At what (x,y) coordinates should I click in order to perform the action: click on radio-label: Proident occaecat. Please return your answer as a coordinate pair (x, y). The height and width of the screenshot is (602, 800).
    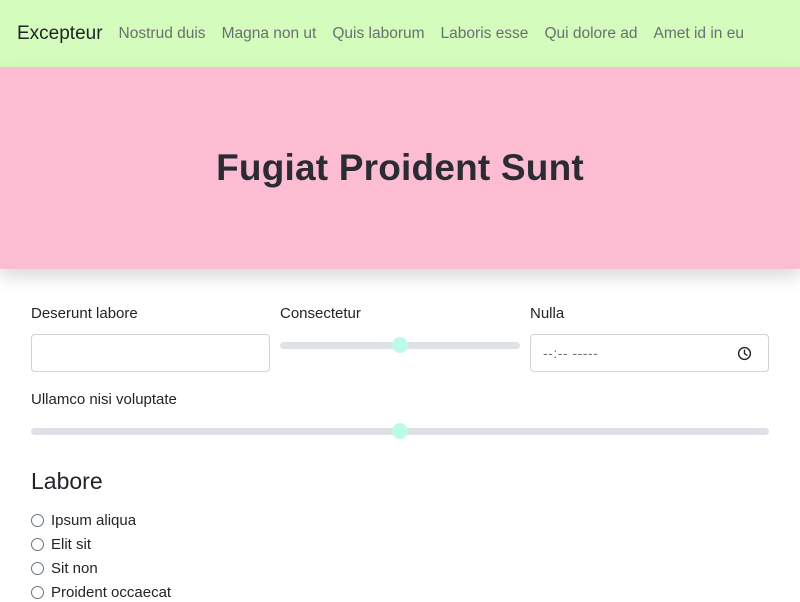
    Looking at the image, I should click on (111, 592).